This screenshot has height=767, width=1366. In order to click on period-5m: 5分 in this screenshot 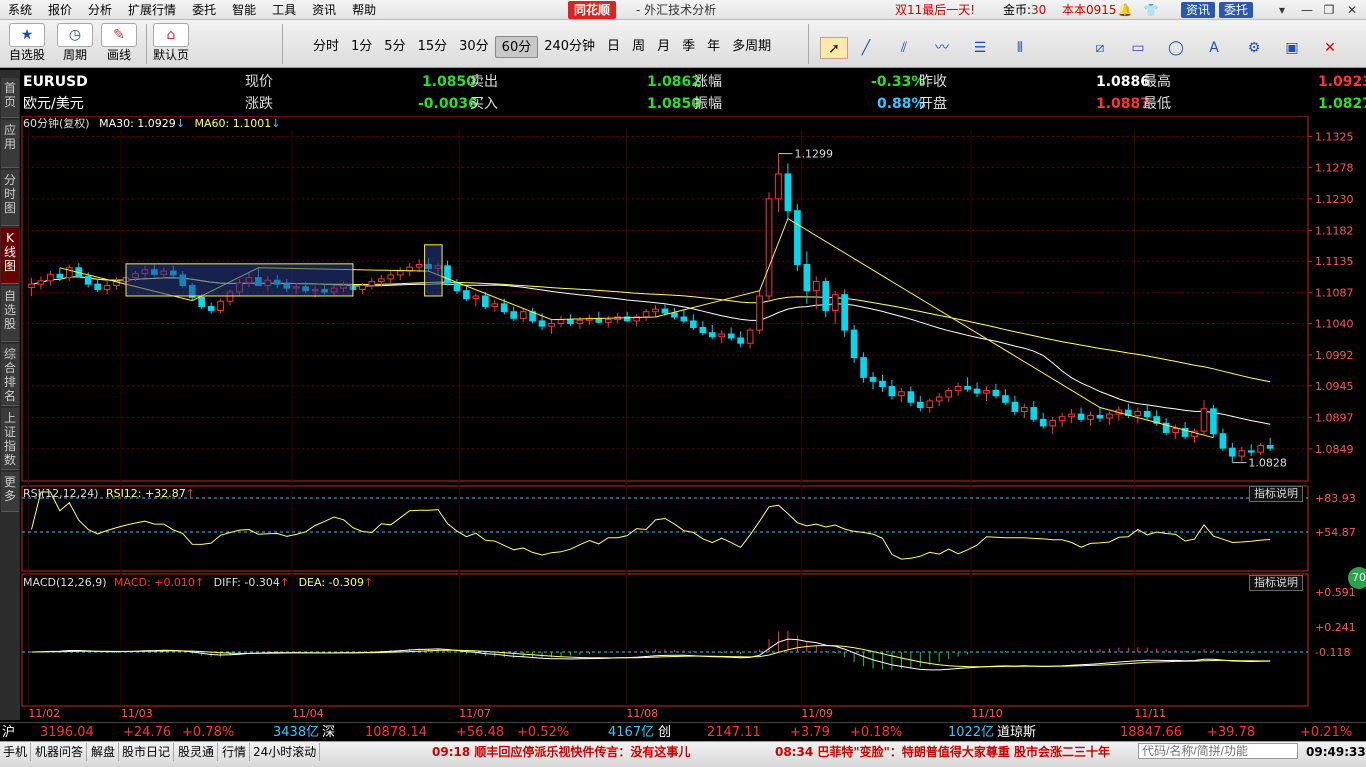, I will do `click(394, 47)`.